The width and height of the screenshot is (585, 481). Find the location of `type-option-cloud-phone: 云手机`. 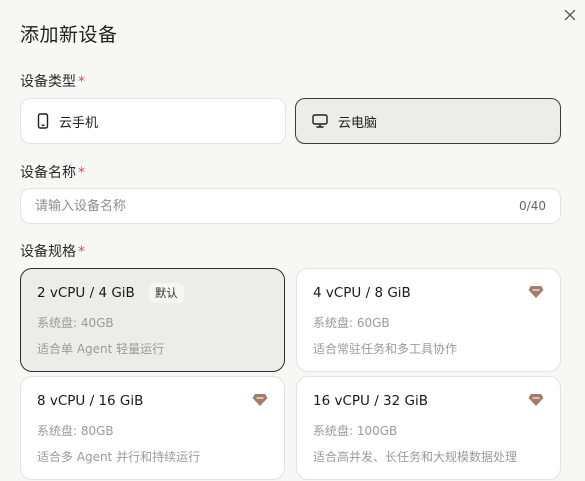

type-option-cloud-phone: 云手机 is located at coordinates (153, 121).